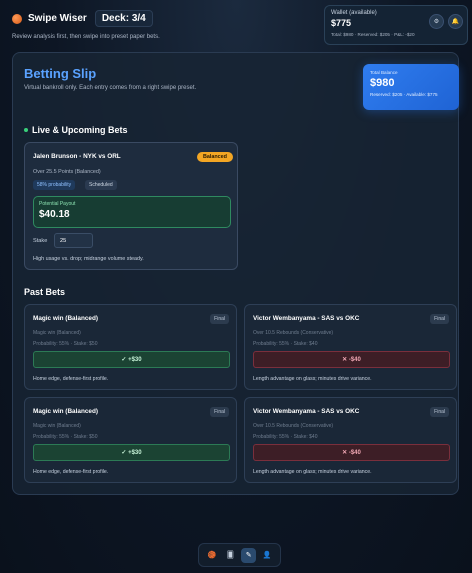 The width and height of the screenshot is (472, 573). Describe the element at coordinates (73, 240) in the screenshot. I see `stake-input` at that location.